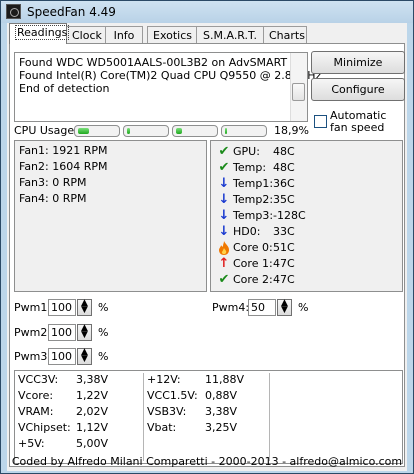  Describe the element at coordinates (224, 248) in the screenshot. I see `flame-icon` at that location.